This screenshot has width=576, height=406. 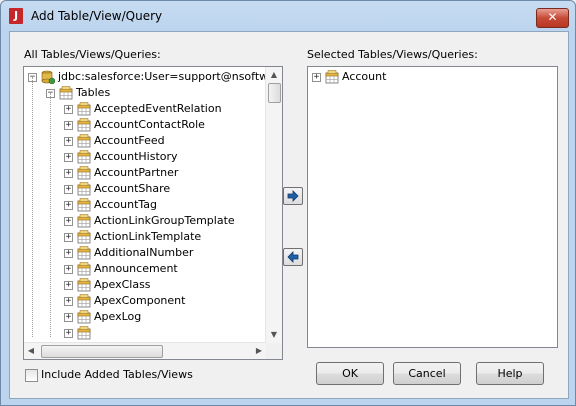 What do you see at coordinates (288, 16) in the screenshot?
I see `title-bar: J Add Table/View/Query ✕` at bounding box center [288, 16].